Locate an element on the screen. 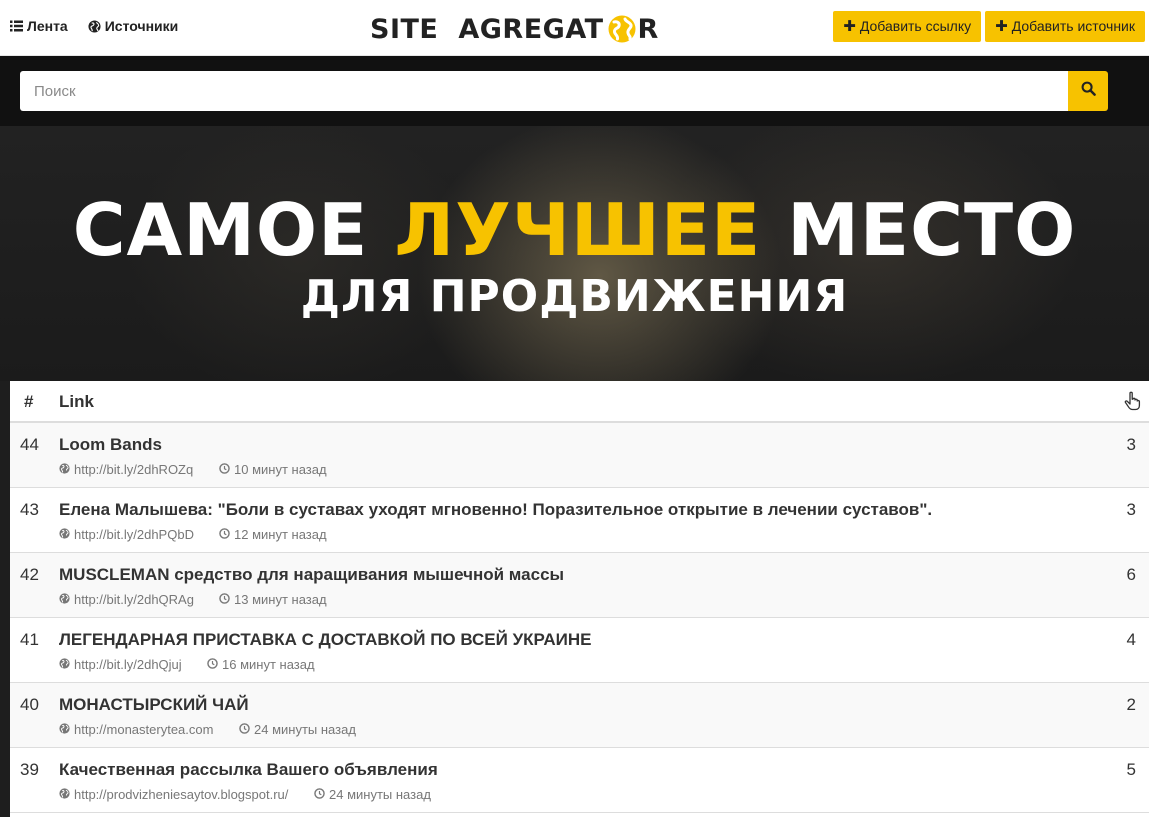 The height and width of the screenshot is (817, 1149). hero-title-part1: САМОЕ is located at coordinates (220, 230).